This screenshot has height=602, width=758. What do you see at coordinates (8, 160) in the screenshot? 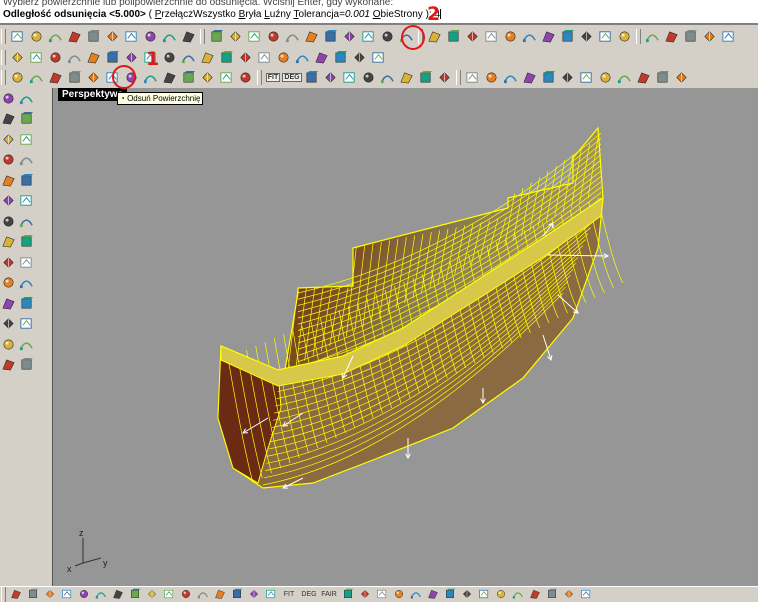
I see `loft-icon` at bounding box center [8, 160].